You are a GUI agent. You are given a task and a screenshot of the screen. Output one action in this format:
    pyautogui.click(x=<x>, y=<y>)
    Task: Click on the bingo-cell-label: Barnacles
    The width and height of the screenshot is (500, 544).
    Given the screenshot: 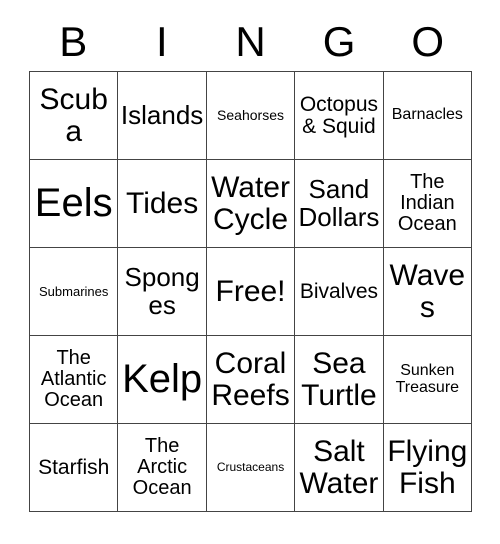 What is the action you would take?
    pyautogui.click(x=427, y=115)
    